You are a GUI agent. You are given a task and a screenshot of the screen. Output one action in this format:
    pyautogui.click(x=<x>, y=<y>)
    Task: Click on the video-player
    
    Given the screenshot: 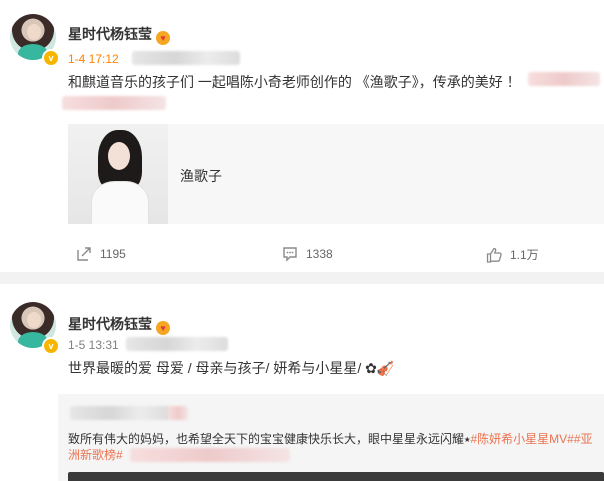 What is the action you would take?
    pyautogui.click(x=336, y=476)
    